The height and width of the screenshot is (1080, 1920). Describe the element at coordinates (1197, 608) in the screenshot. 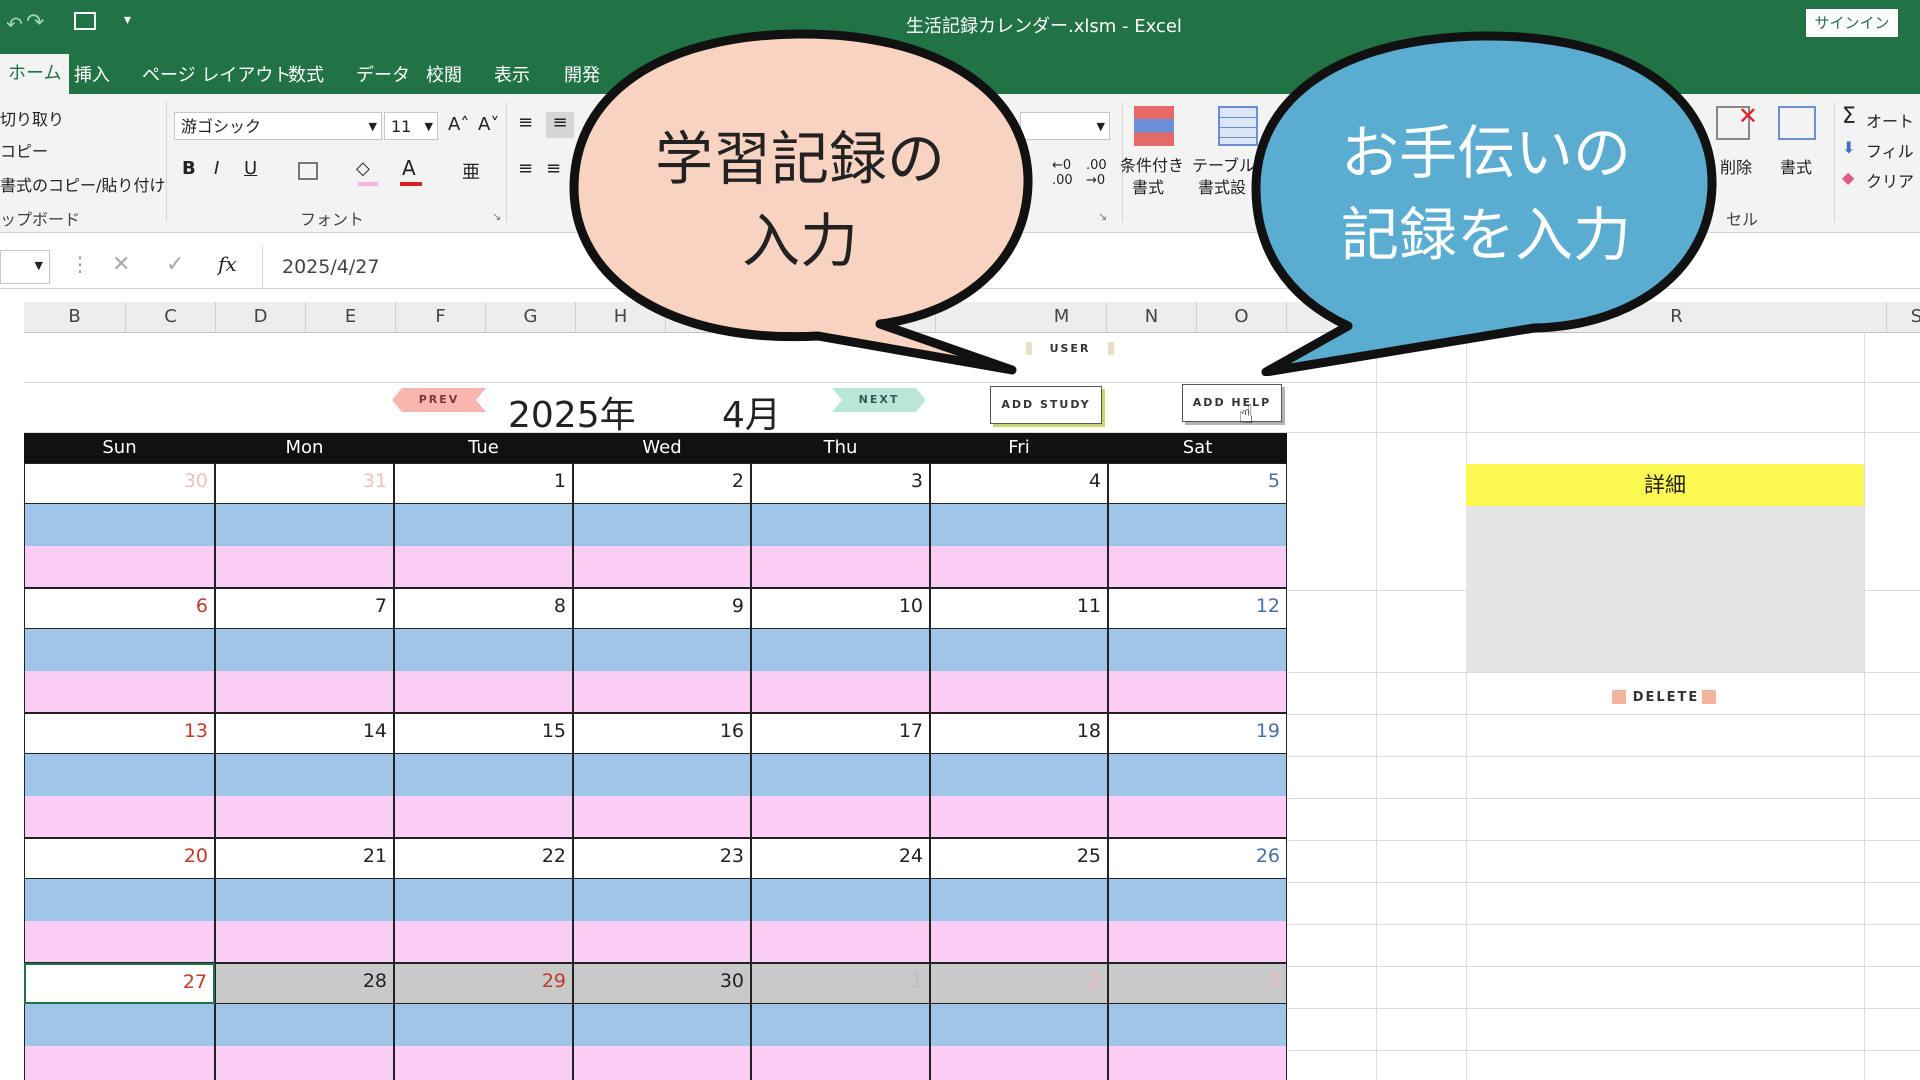

I see `calendar-date-cell: 12` at that location.